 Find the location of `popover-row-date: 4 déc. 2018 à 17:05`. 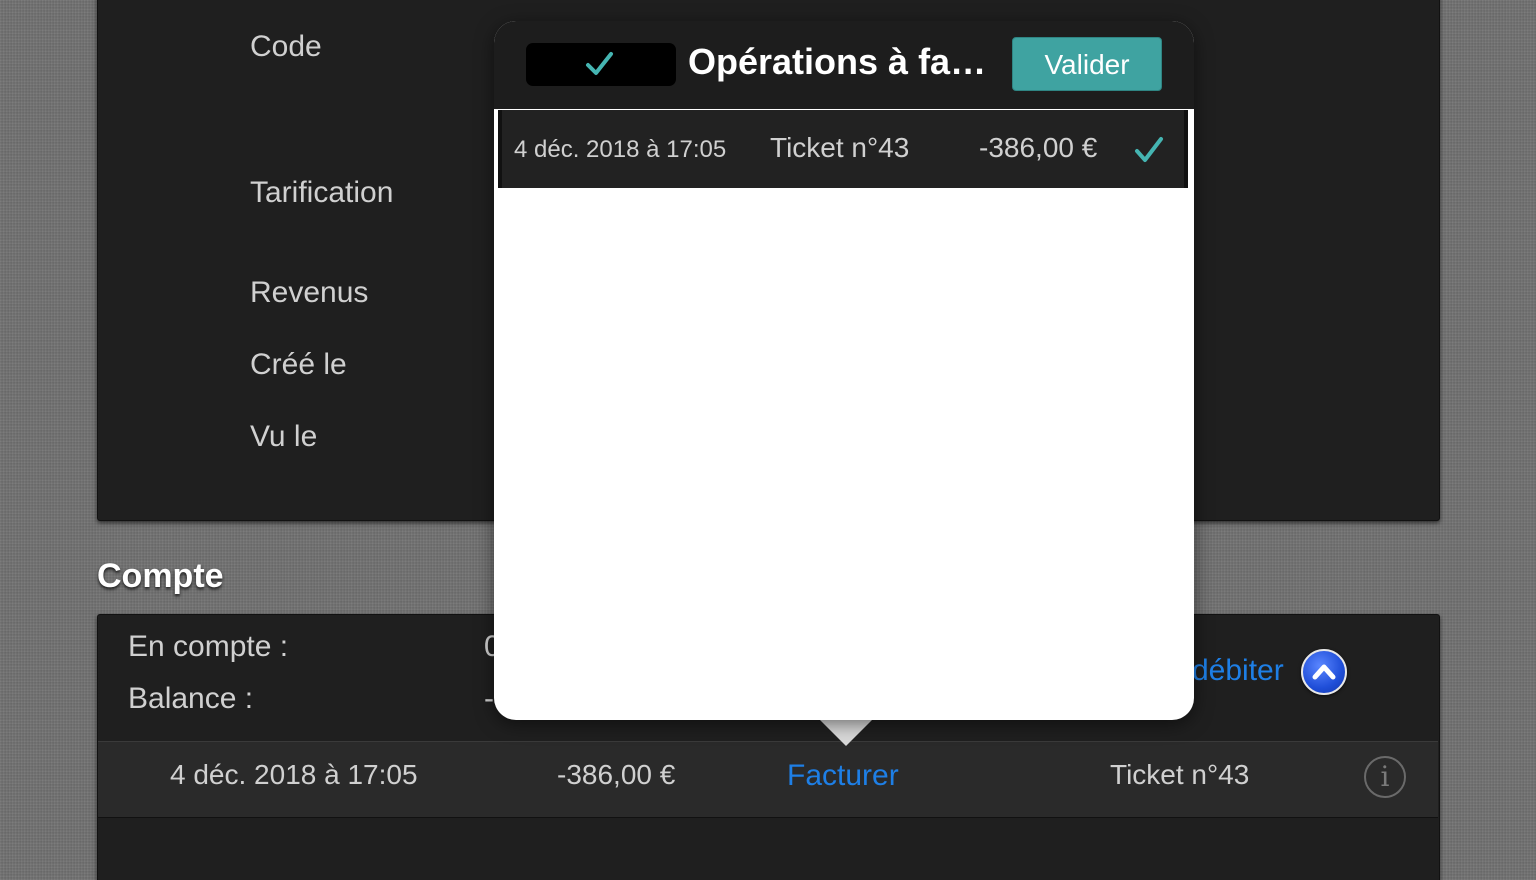

popover-row-date: 4 déc. 2018 à 17:05 is located at coordinates (620, 149).